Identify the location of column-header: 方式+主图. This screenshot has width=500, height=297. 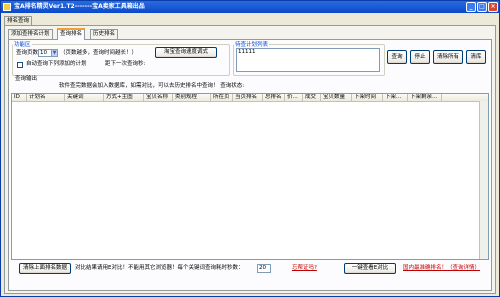
(124, 97).